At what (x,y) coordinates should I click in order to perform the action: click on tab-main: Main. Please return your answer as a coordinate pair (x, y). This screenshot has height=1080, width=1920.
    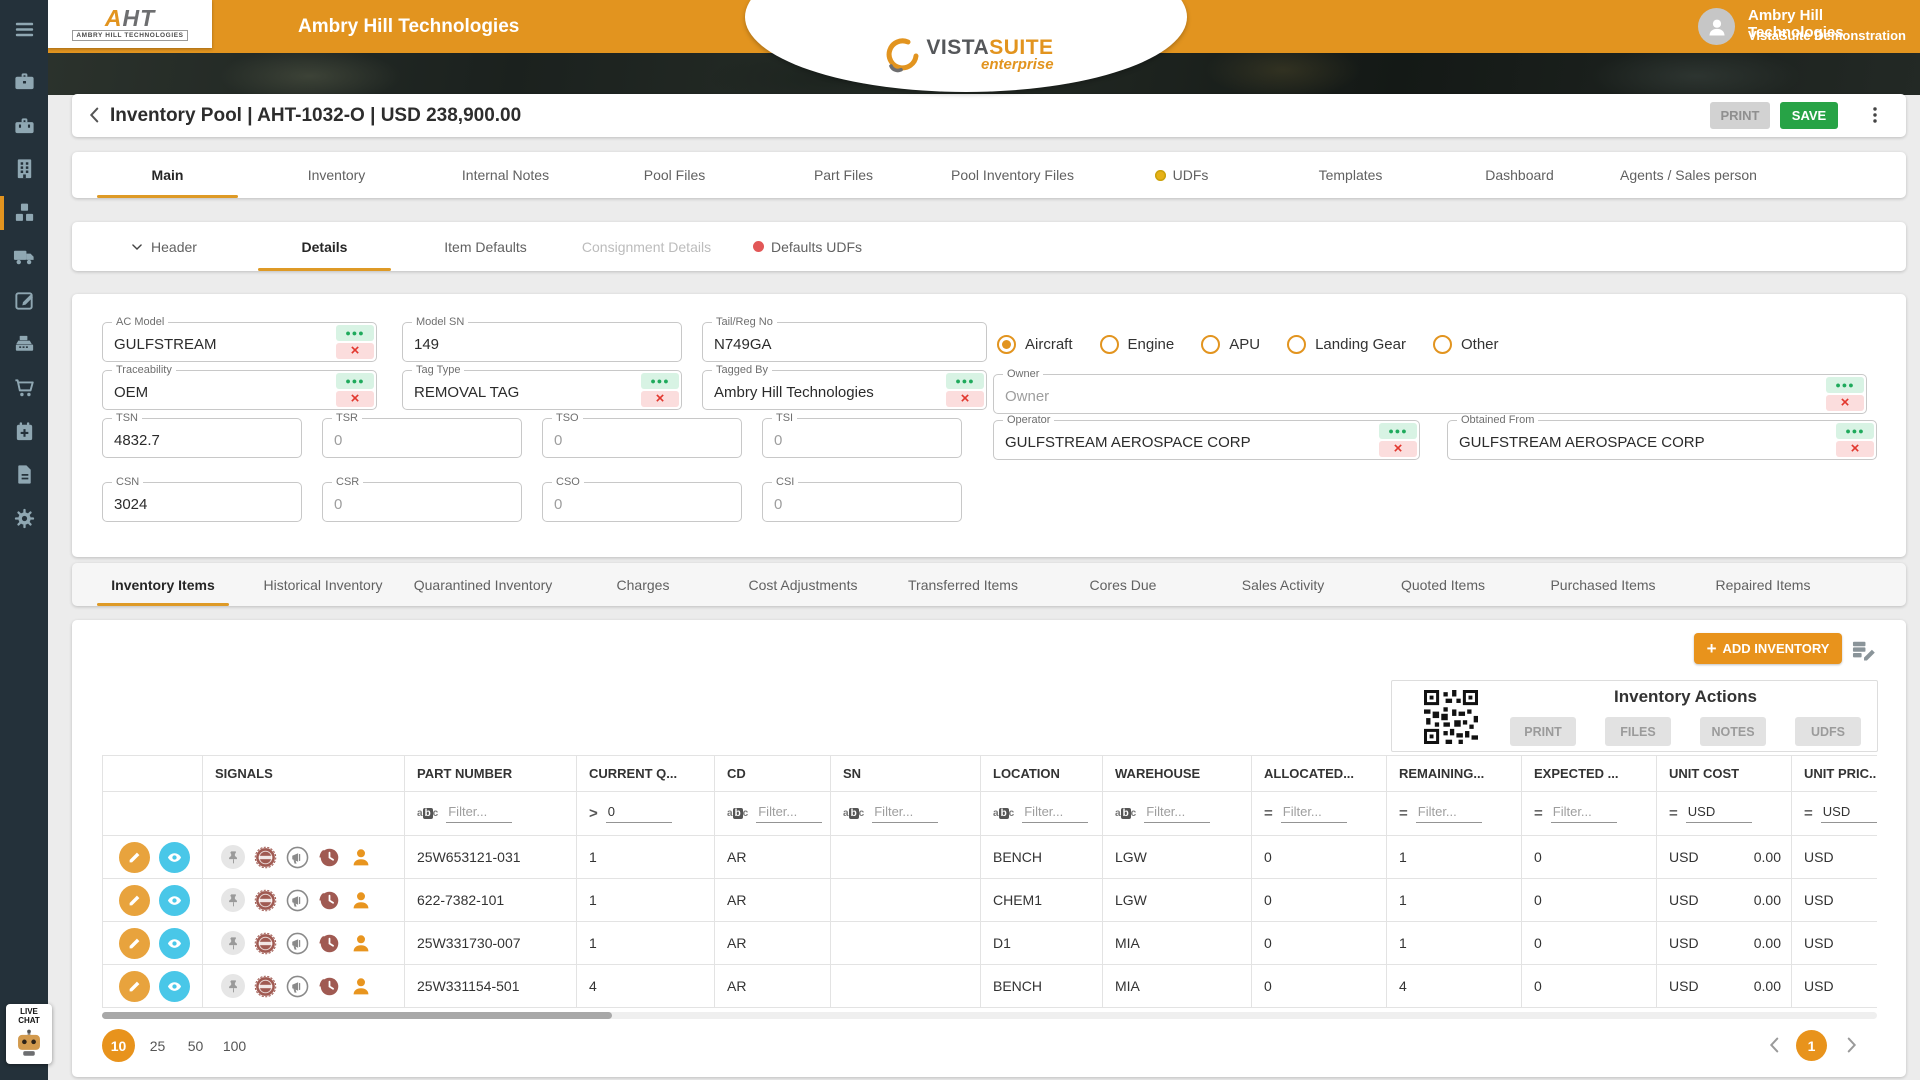
    Looking at the image, I should click on (167, 175).